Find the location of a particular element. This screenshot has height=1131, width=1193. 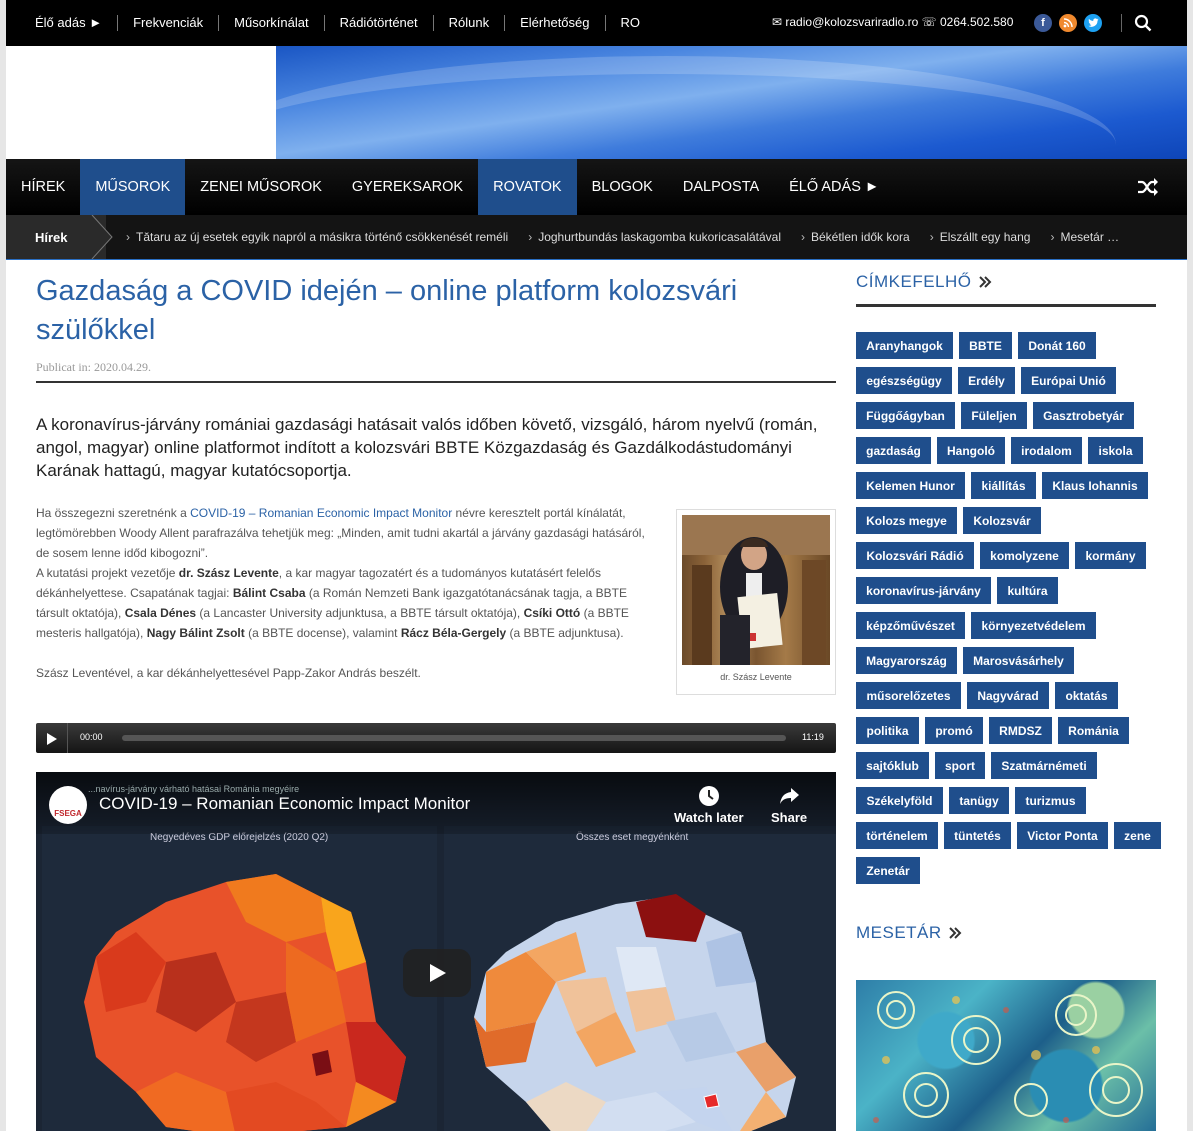

tag-link: Füleljen is located at coordinates (994, 415).